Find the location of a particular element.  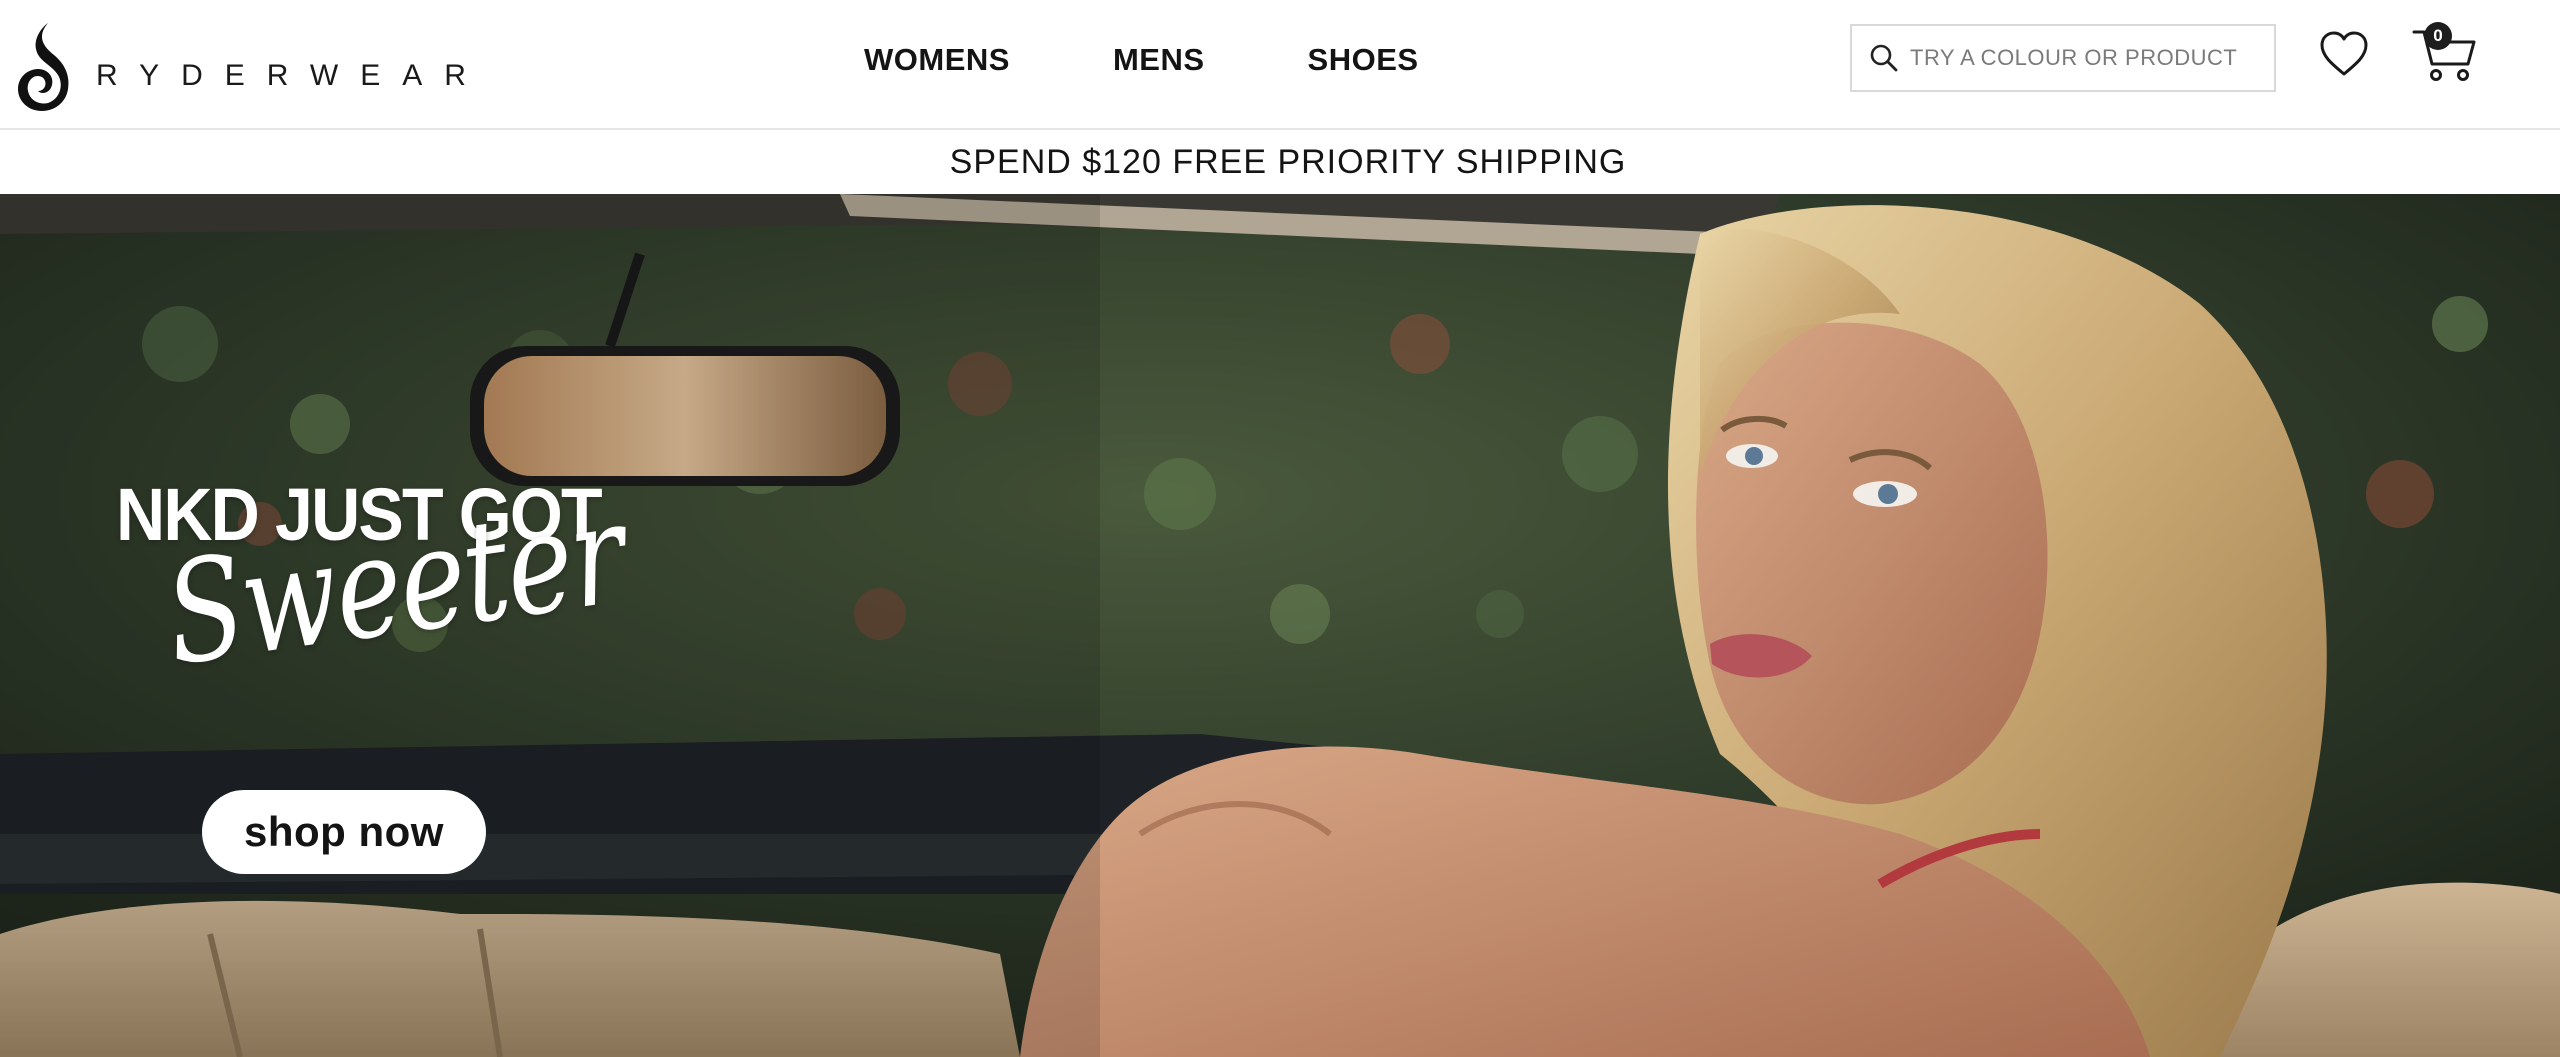

search-box is located at coordinates (2063, 58).